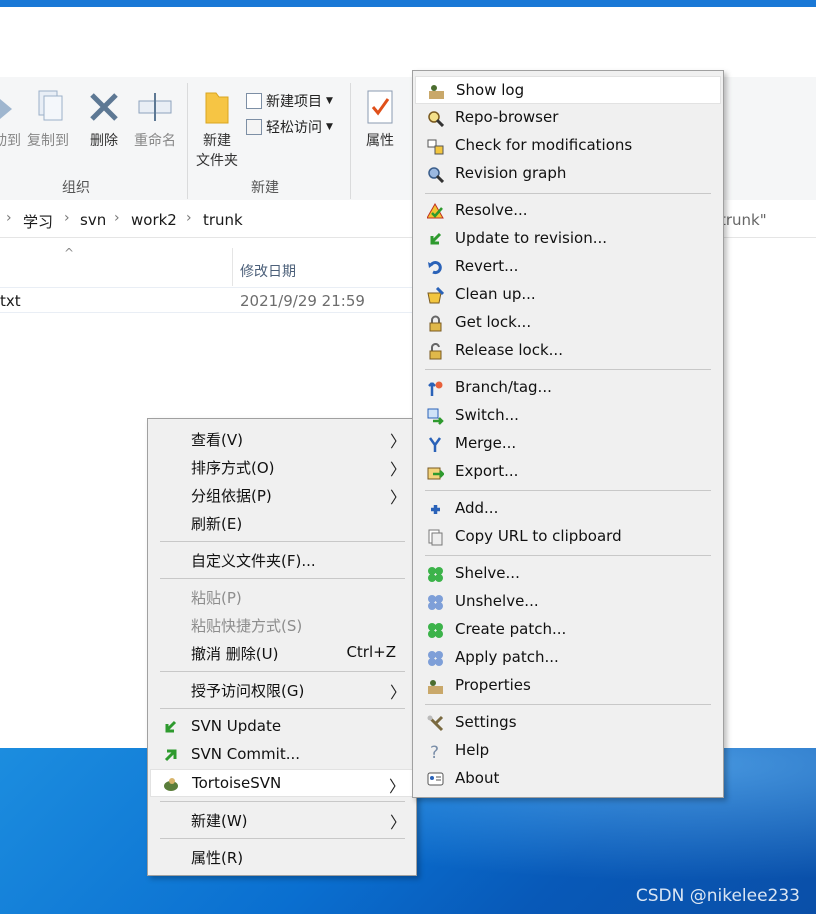 The image size is (816, 914). I want to click on menu-item-paste-shortcut: 粘贴快捷方式(S), so click(282, 625).